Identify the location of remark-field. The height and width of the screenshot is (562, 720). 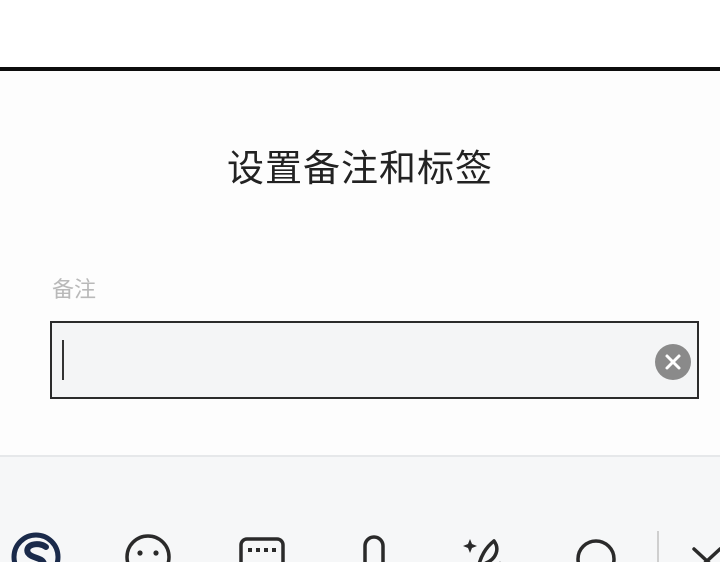
(374, 360).